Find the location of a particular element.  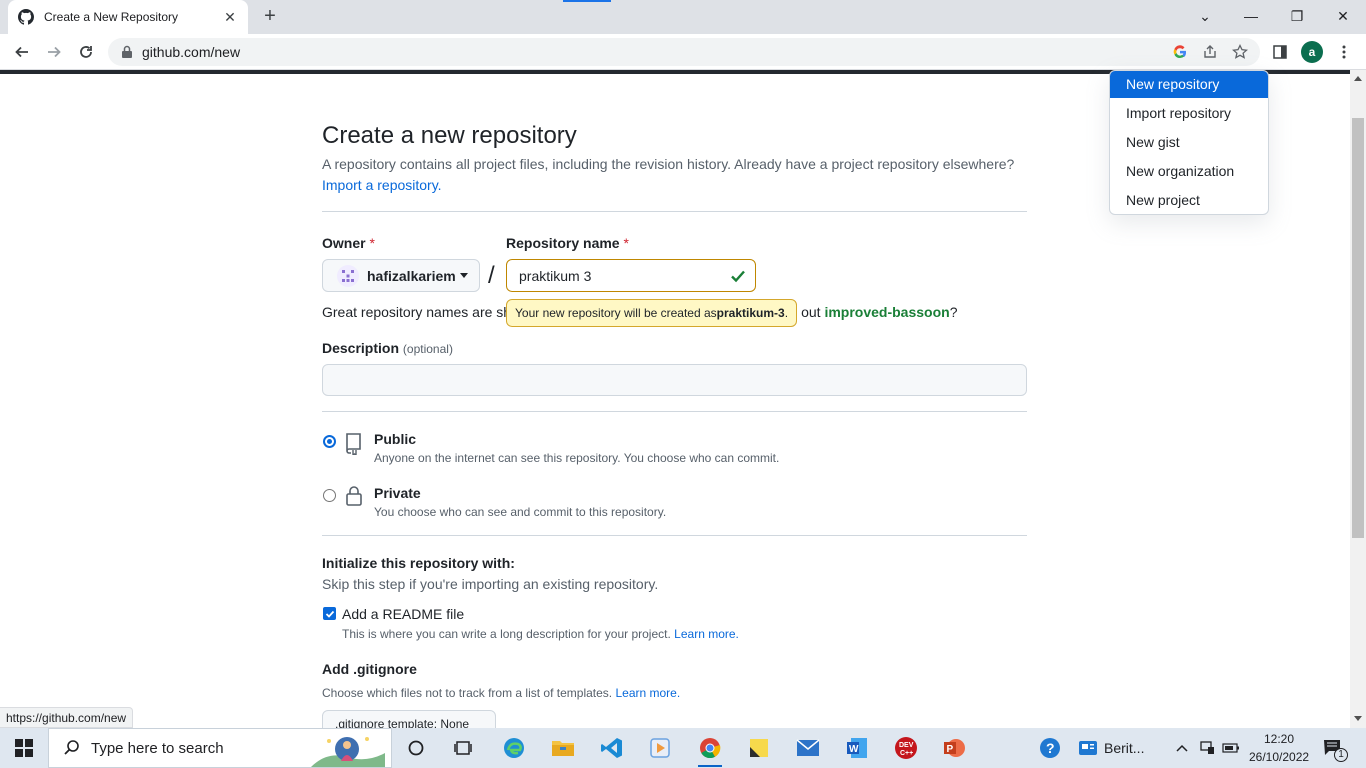

private-radio is located at coordinates (329, 495).